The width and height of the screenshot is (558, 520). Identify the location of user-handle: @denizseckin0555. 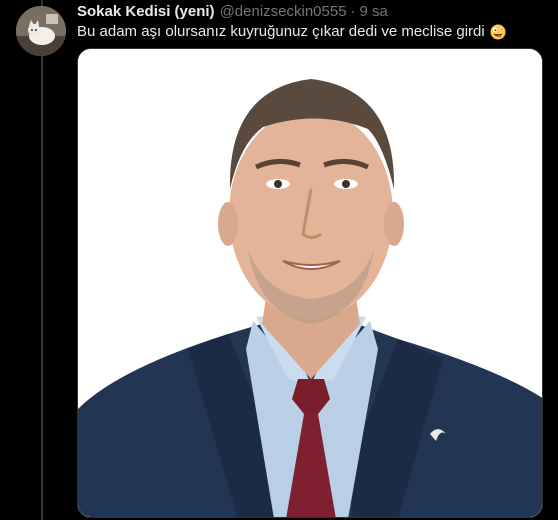
(283, 11).